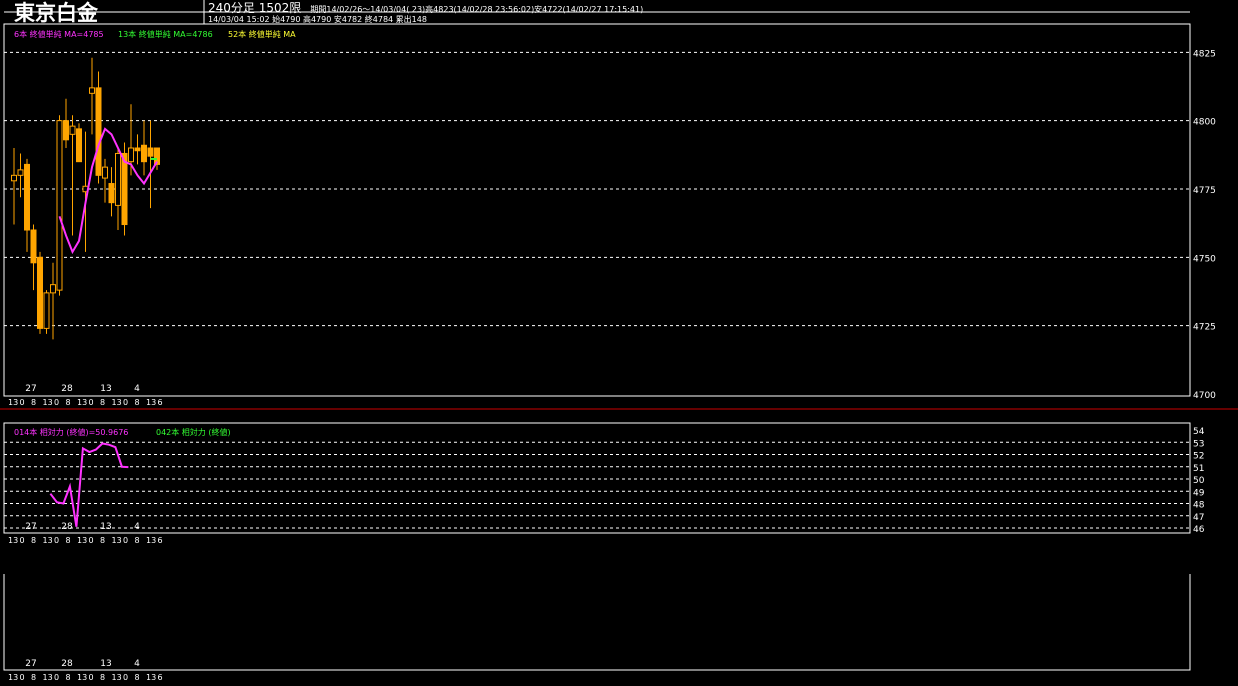 This screenshot has width=1238, height=686. I want to click on main-y-tick-label: 4725, so click(1204, 328).